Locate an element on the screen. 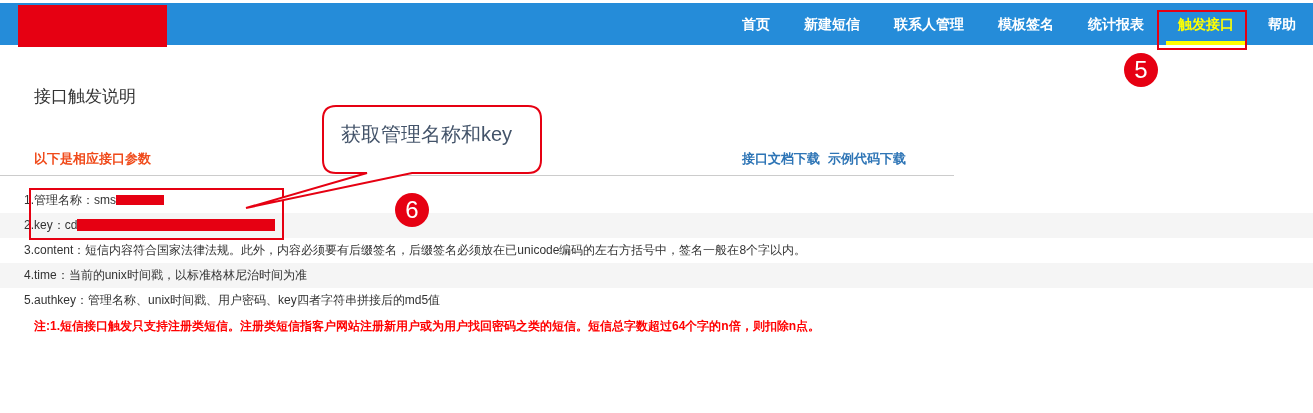 This screenshot has width=1313, height=413. page-title: 接口触发说明 is located at coordinates (85, 97).